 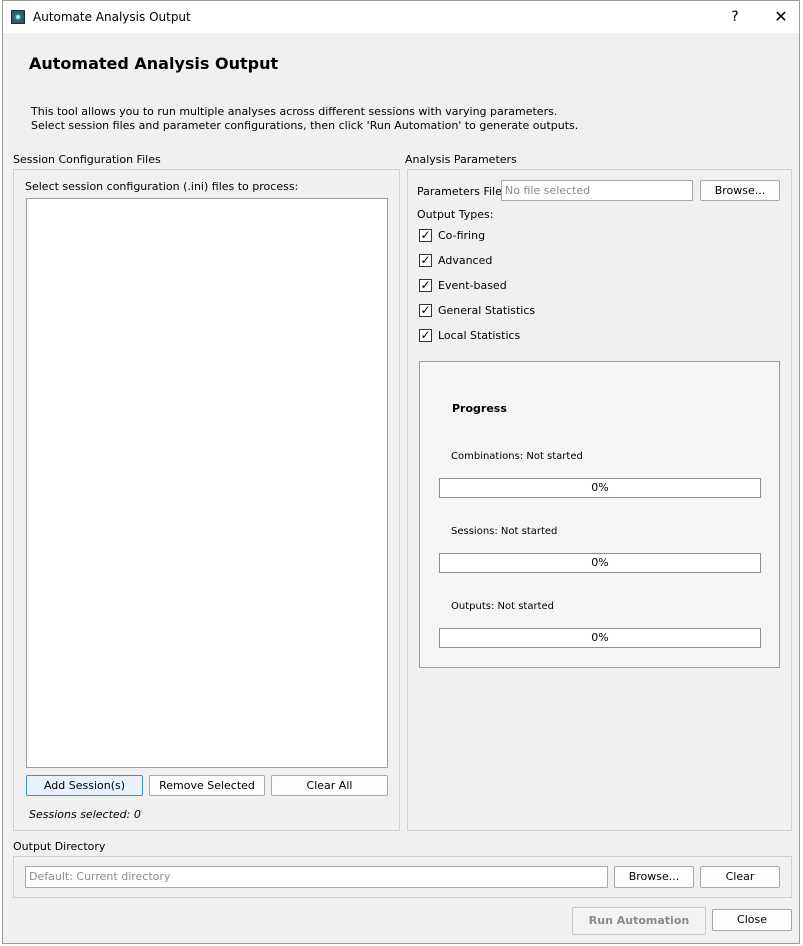 What do you see at coordinates (740, 877) in the screenshot?
I see `output-clear-button: Clear` at bounding box center [740, 877].